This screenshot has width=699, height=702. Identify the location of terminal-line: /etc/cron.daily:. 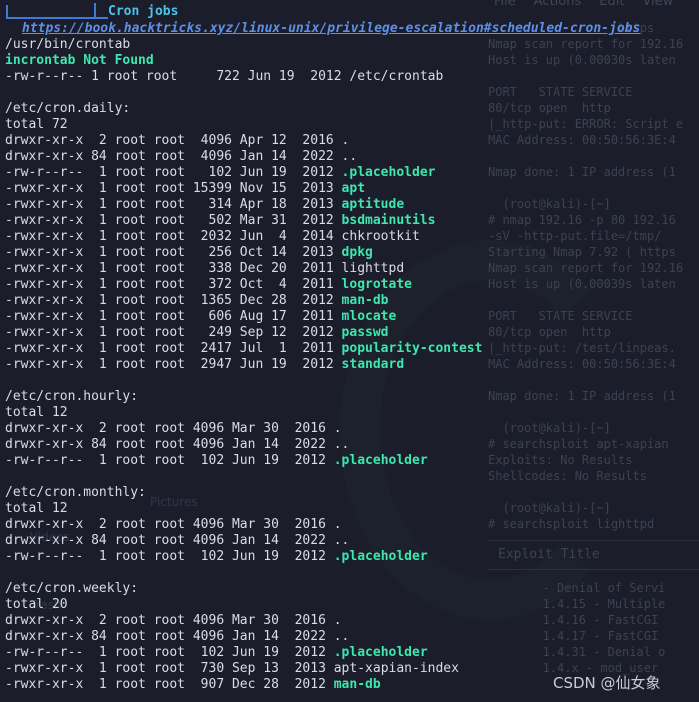
(243, 109).